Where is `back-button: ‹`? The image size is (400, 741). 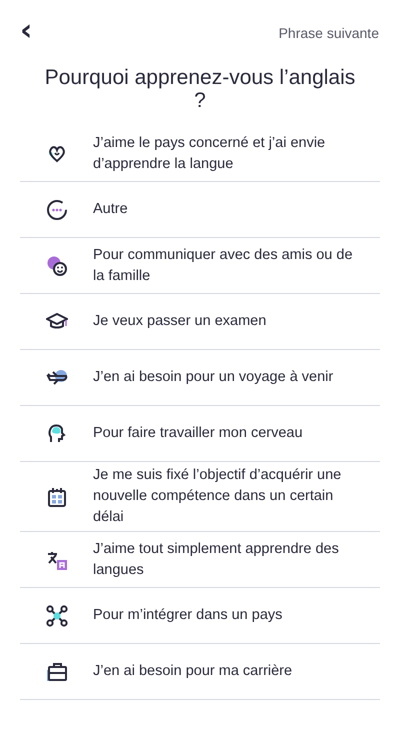 back-button: ‹ is located at coordinates (26, 33).